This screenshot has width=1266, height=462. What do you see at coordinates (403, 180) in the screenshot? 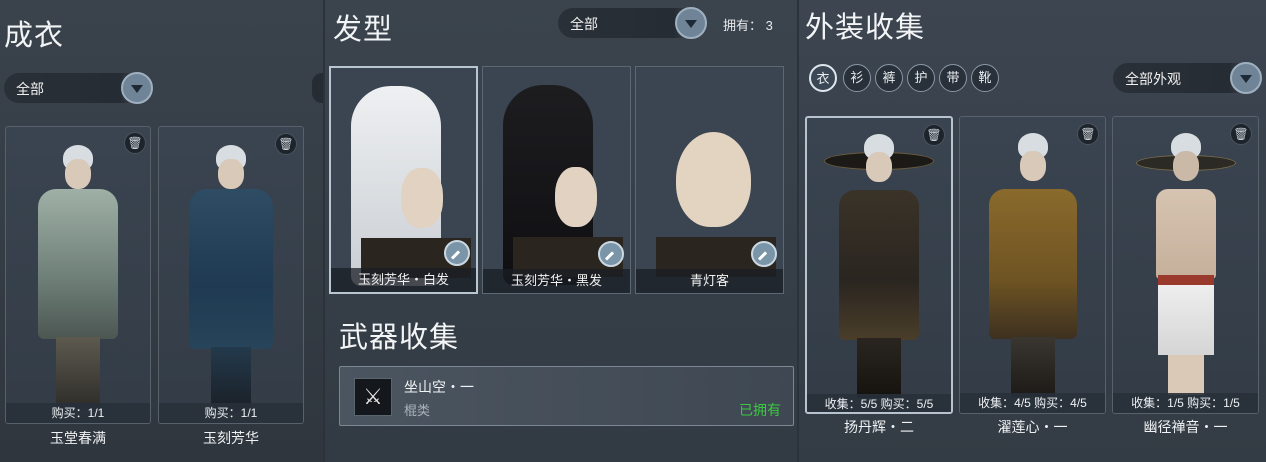
I see `hair-card-1: 玉刻芳华・白发` at bounding box center [403, 180].